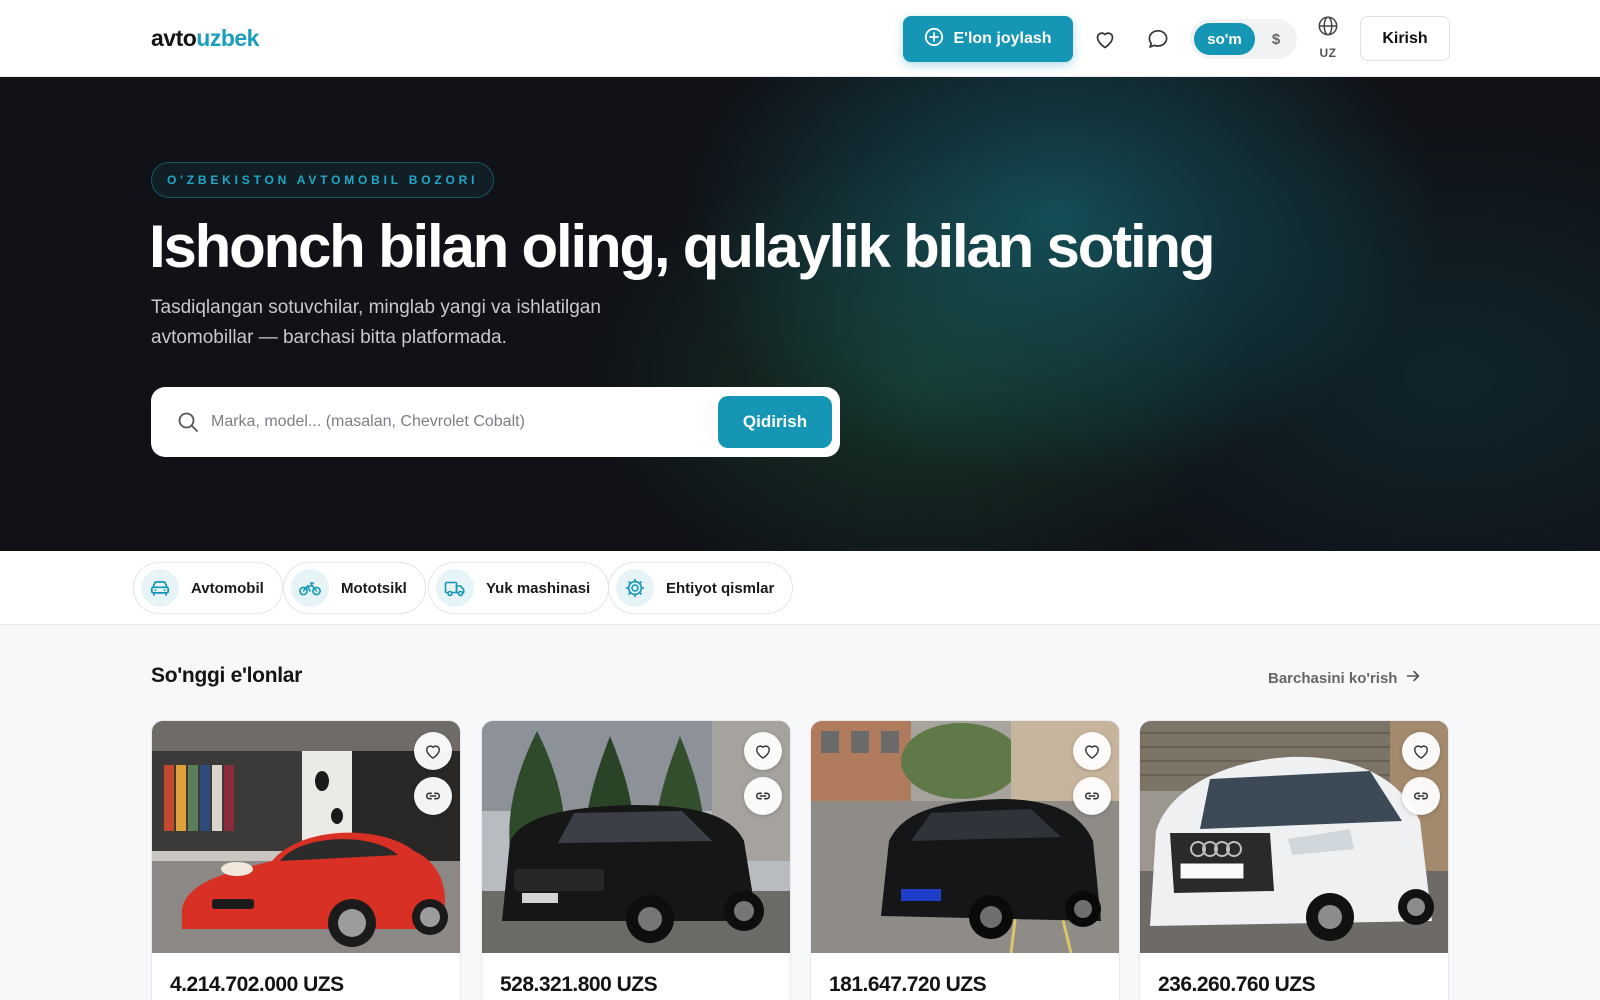 Image resolution: width=1600 pixels, height=1000 pixels. I want to click on search-input, so click(421, 422).